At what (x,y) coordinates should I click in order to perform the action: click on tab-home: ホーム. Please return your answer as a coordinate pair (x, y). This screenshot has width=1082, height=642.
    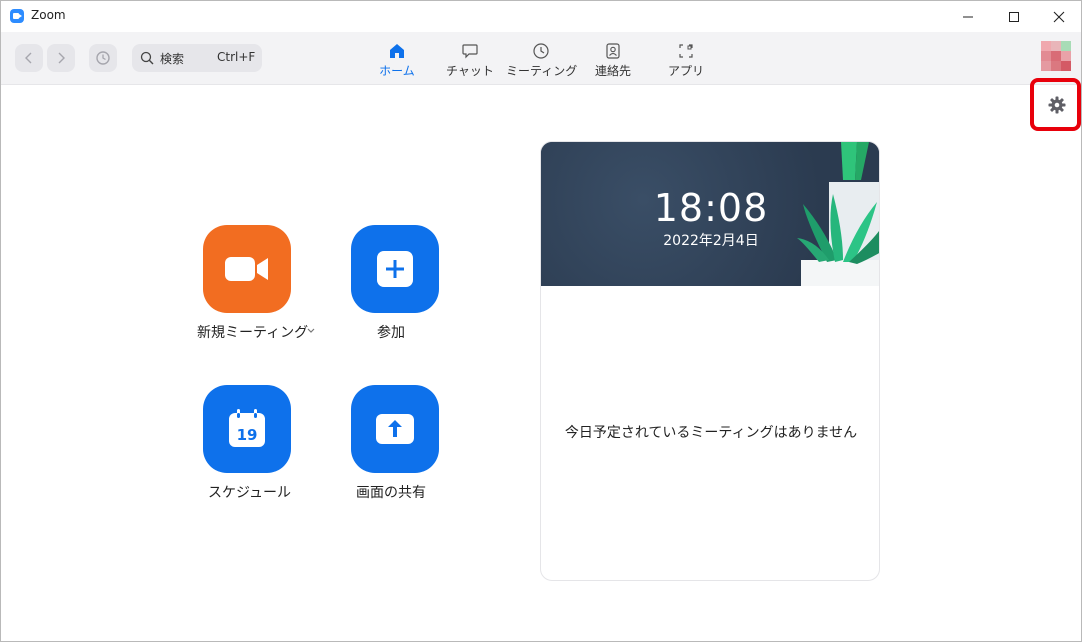
    Looking at the image, I should click on (397, 62).